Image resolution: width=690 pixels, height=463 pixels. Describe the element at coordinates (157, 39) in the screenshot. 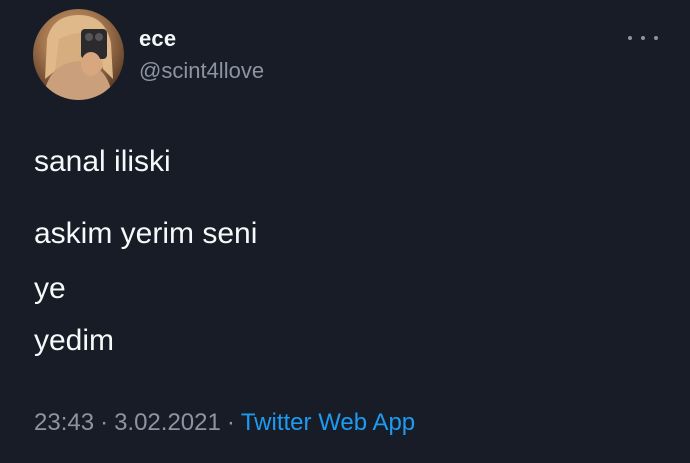

I see `author-name: ece` at that location.